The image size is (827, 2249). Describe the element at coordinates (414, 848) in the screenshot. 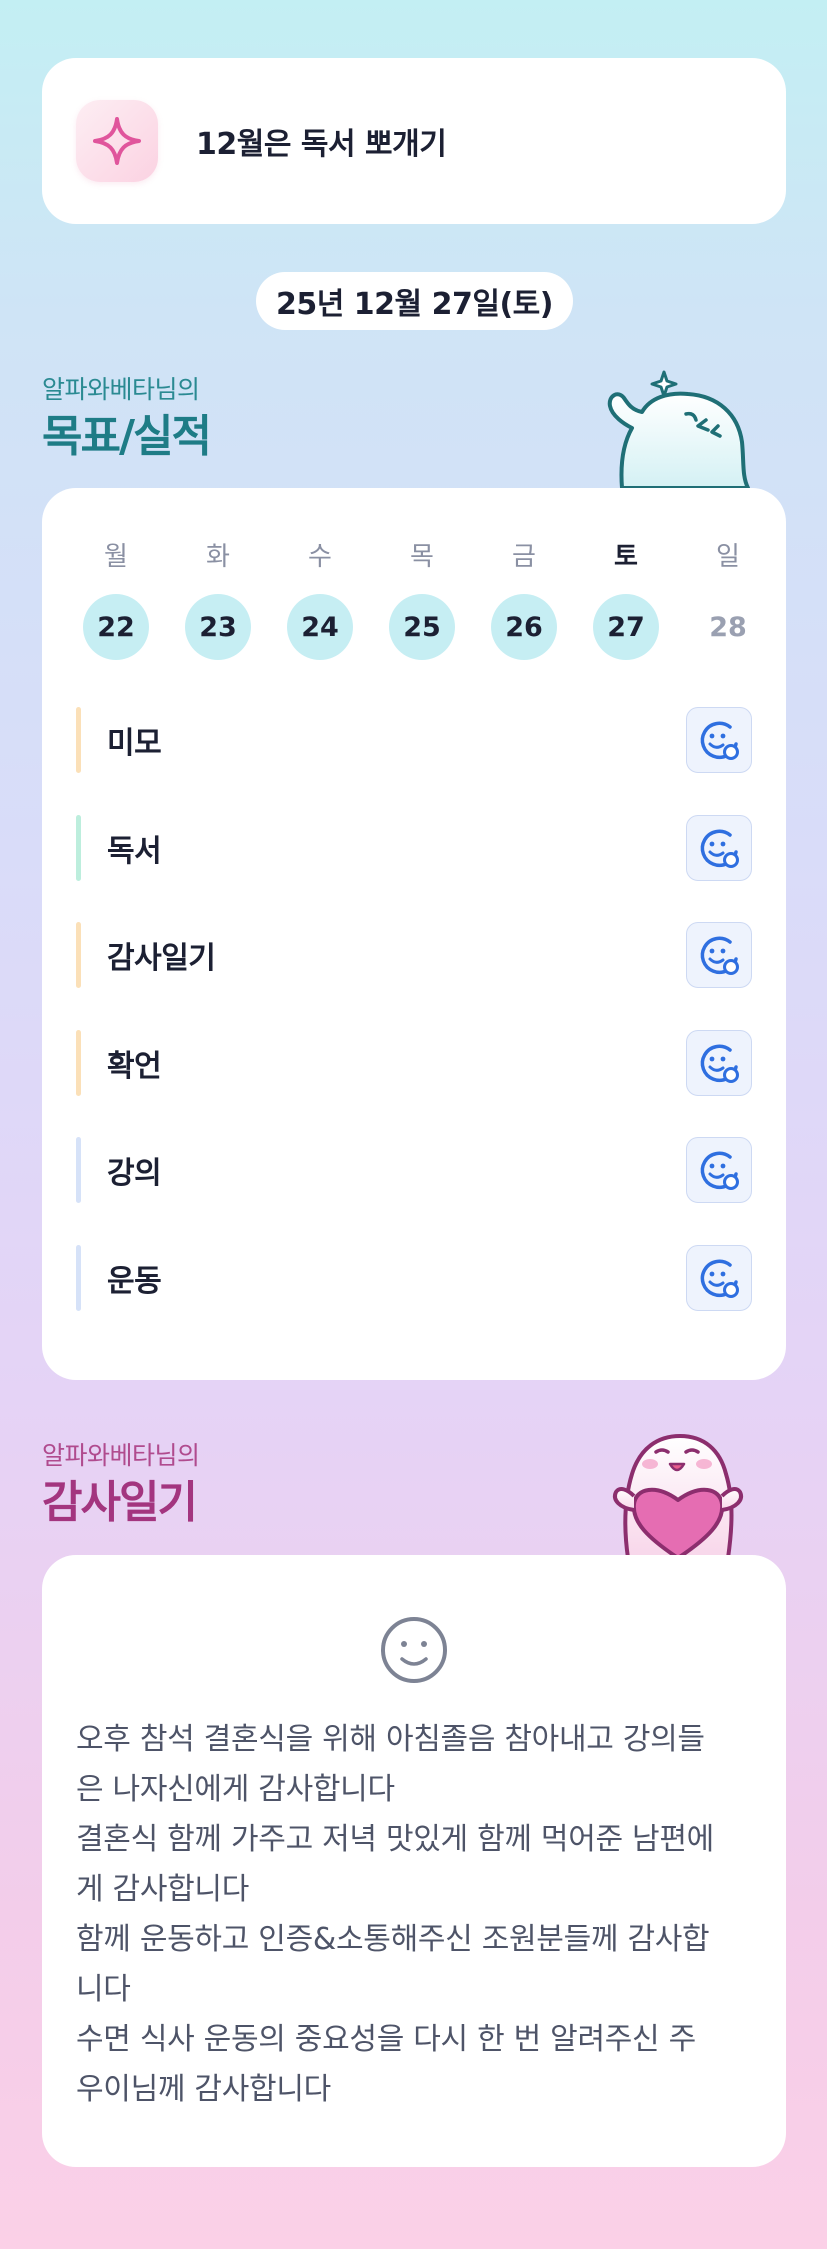

I see `goal-item: 독서` at that location.